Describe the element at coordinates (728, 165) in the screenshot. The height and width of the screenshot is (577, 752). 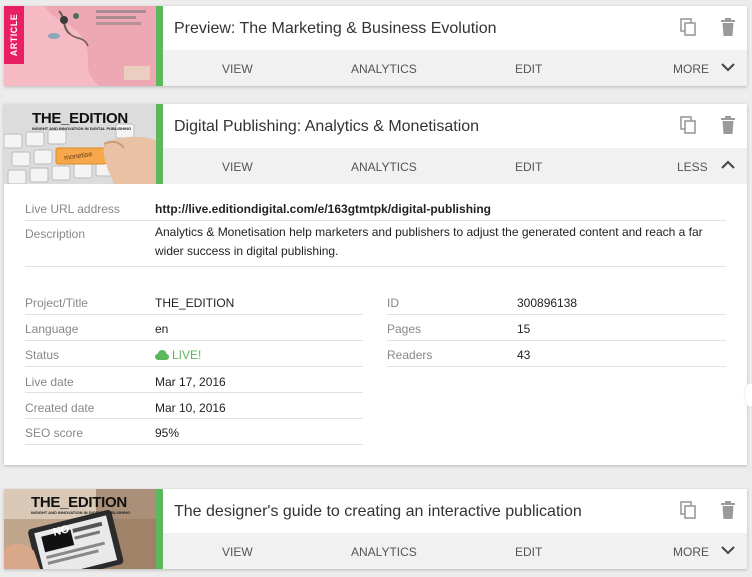
I see `chevron-up-icon` at that location.